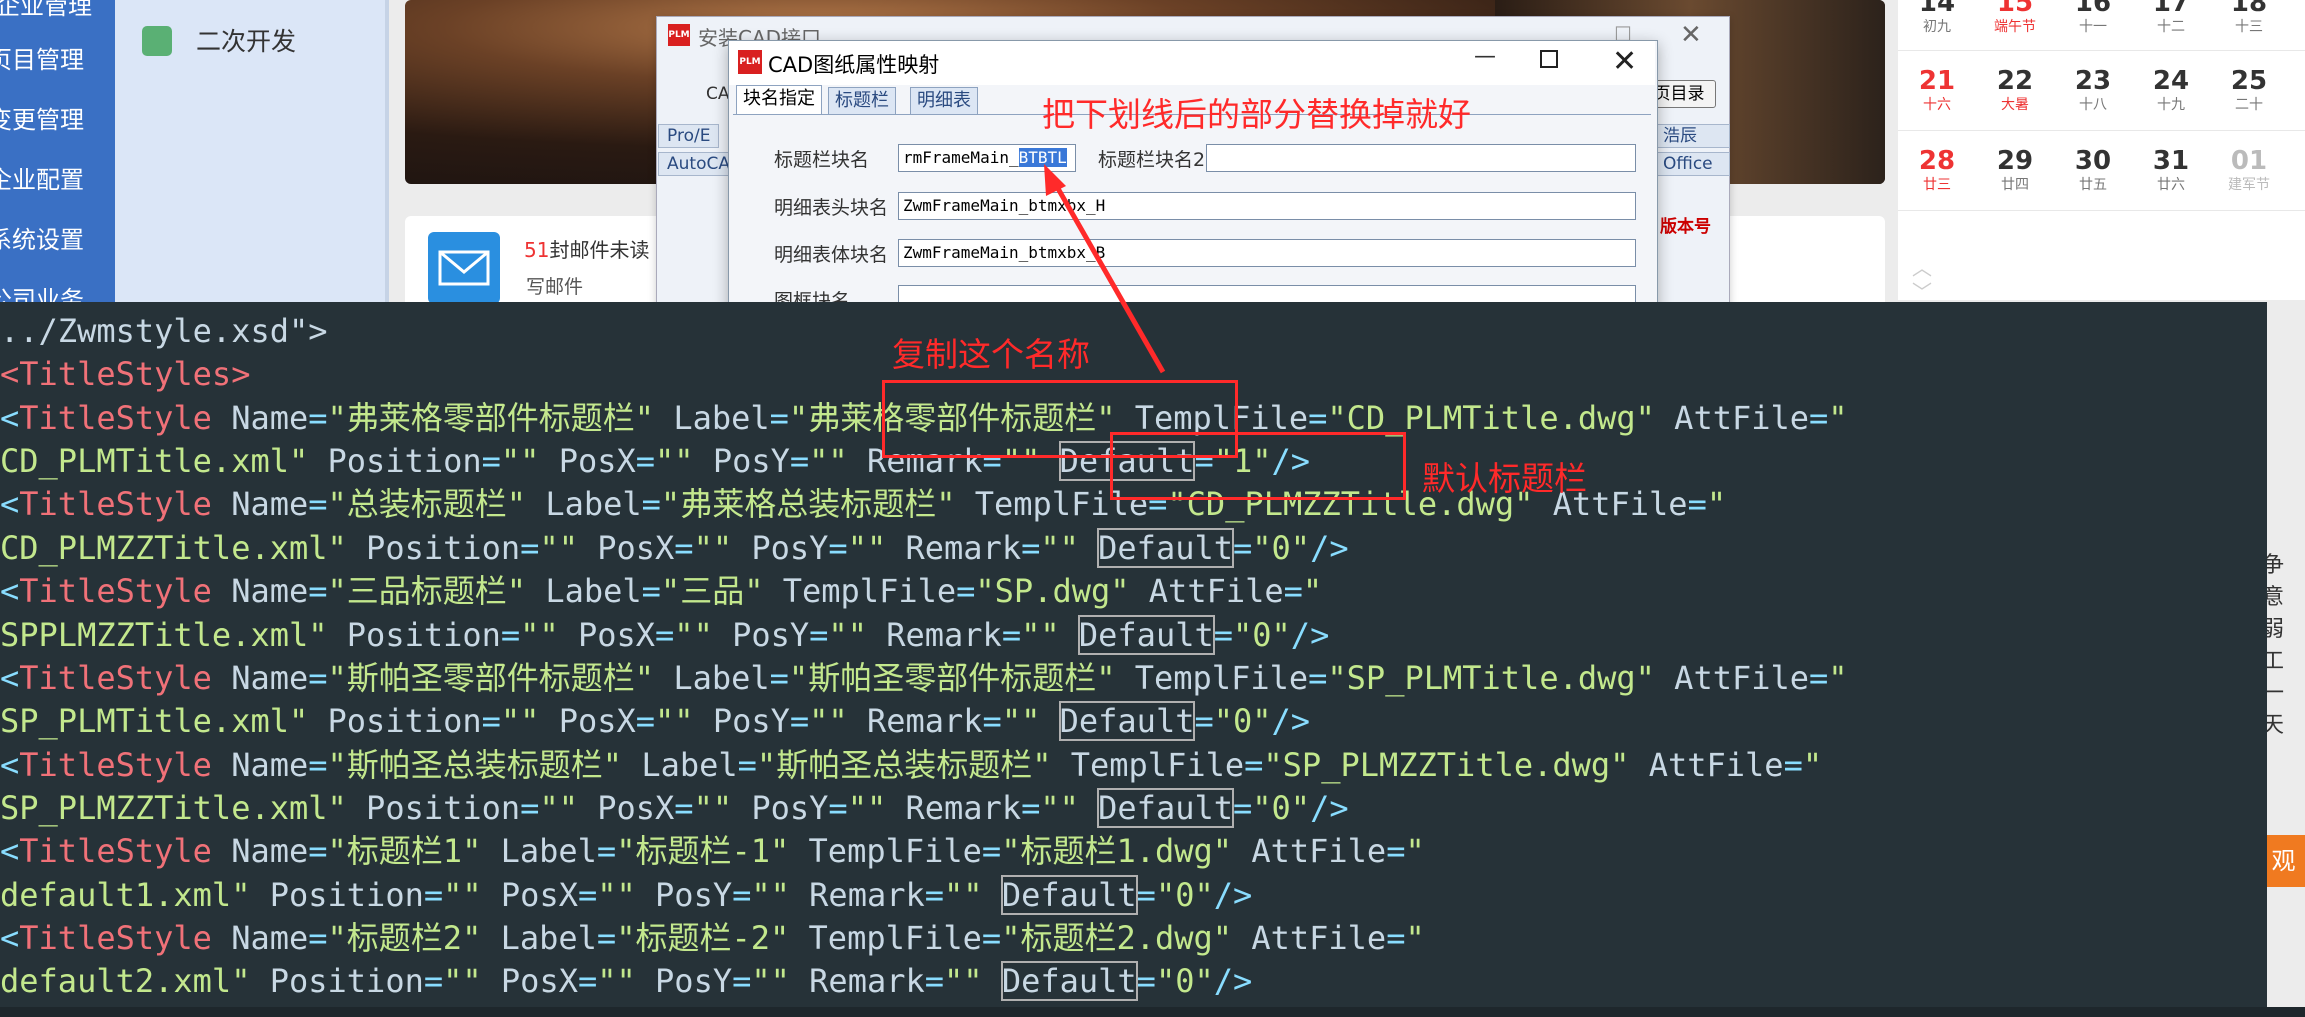 The height and width of the screenshot is (1017, 2305). Describe the element at coordinates (1055, 180) in the screenshot. I see `arrow-head-icon` at that location.